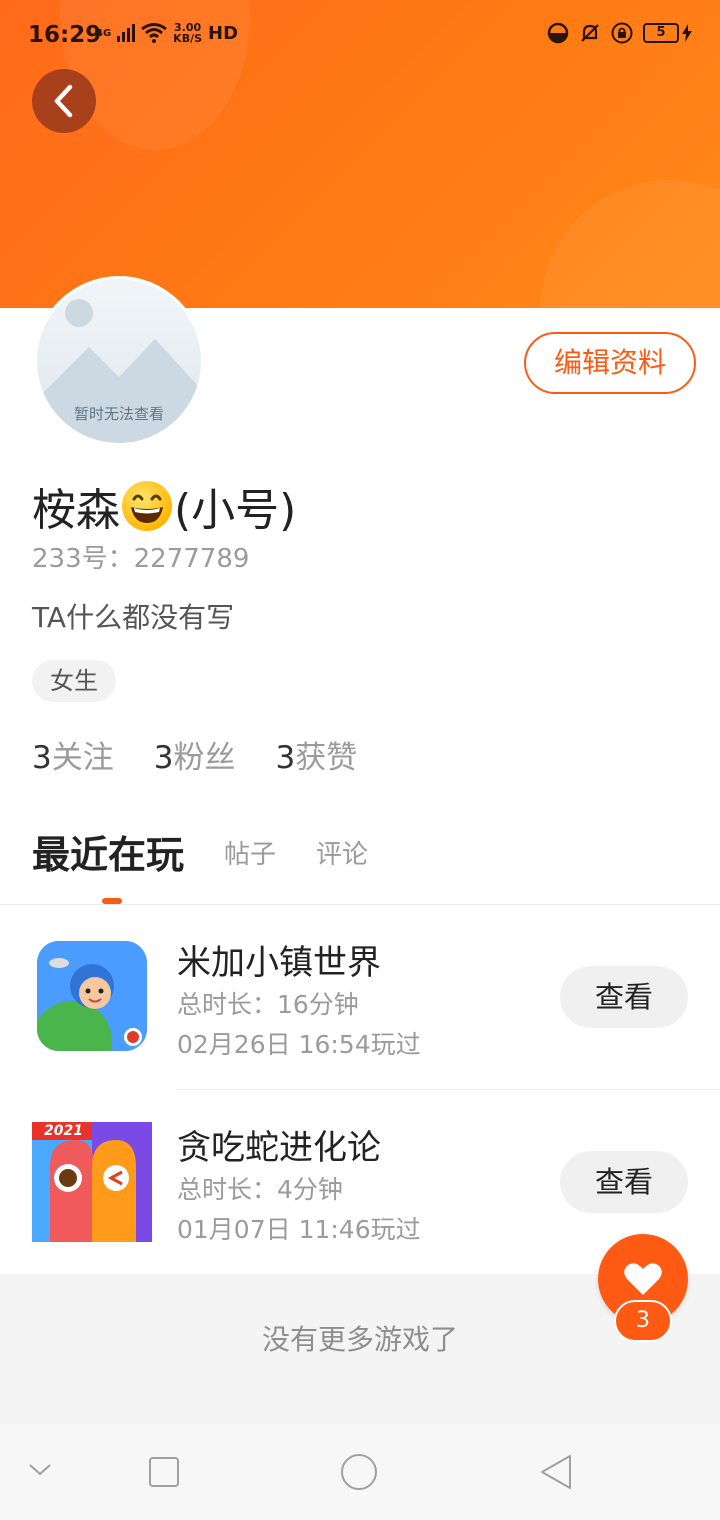 This screenshot has height=1520, width=720. I want to click on game-title: 米加小镇世界, so click(279, 963).